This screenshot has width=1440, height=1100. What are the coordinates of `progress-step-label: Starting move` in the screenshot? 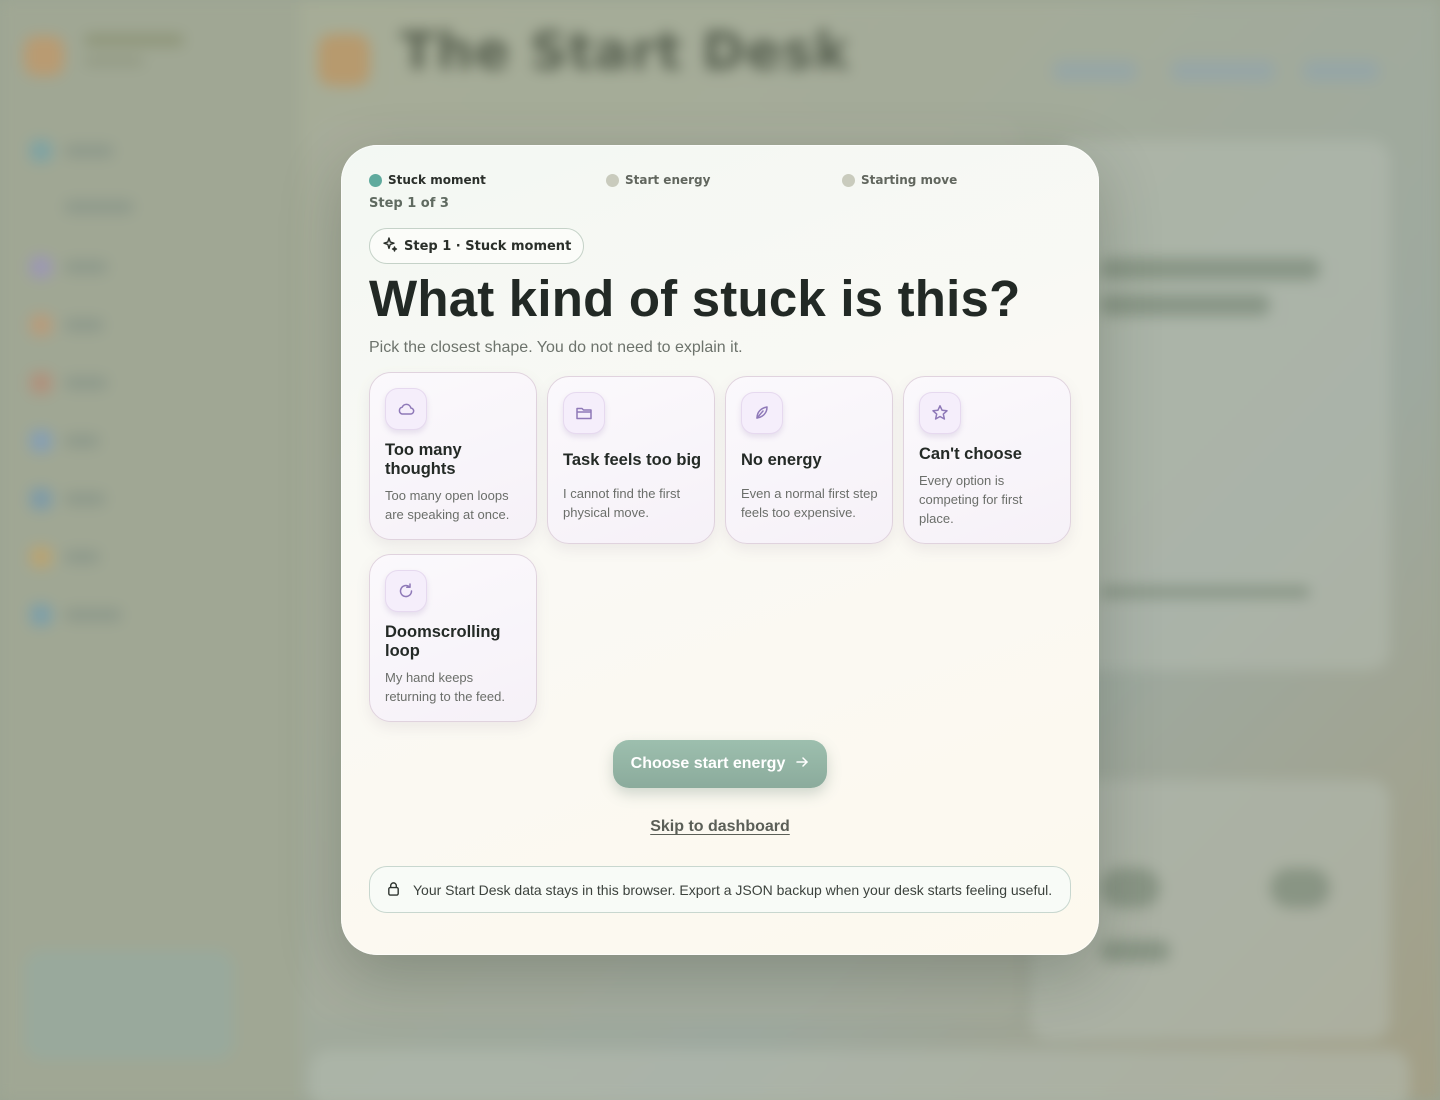 It's located at (909, 180).